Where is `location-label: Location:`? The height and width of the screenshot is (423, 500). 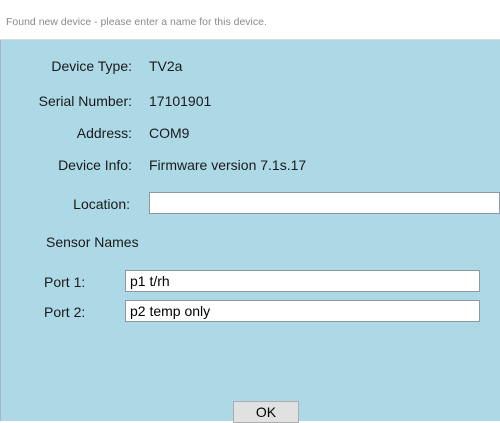
location-label: Location: is located at coordinates (101, 204).